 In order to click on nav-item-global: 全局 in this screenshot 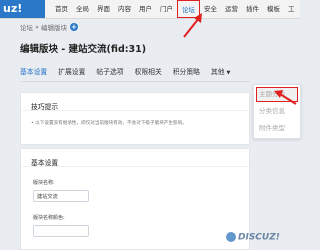, I will do `click(82, 9)`.